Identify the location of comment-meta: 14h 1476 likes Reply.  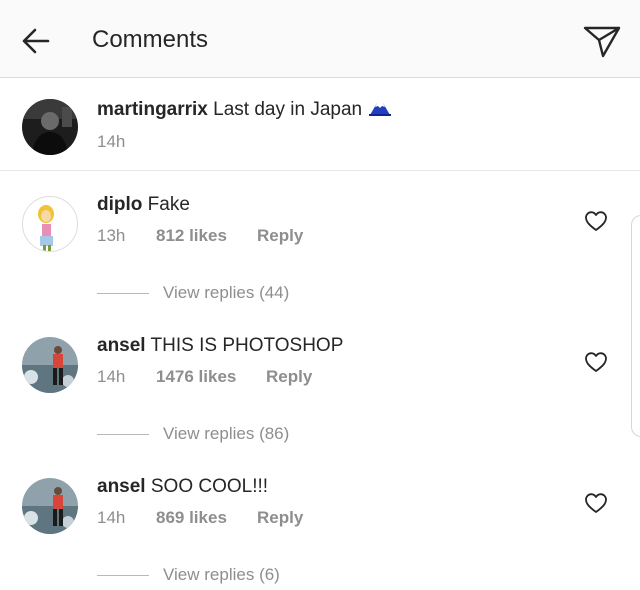
(204, 377).